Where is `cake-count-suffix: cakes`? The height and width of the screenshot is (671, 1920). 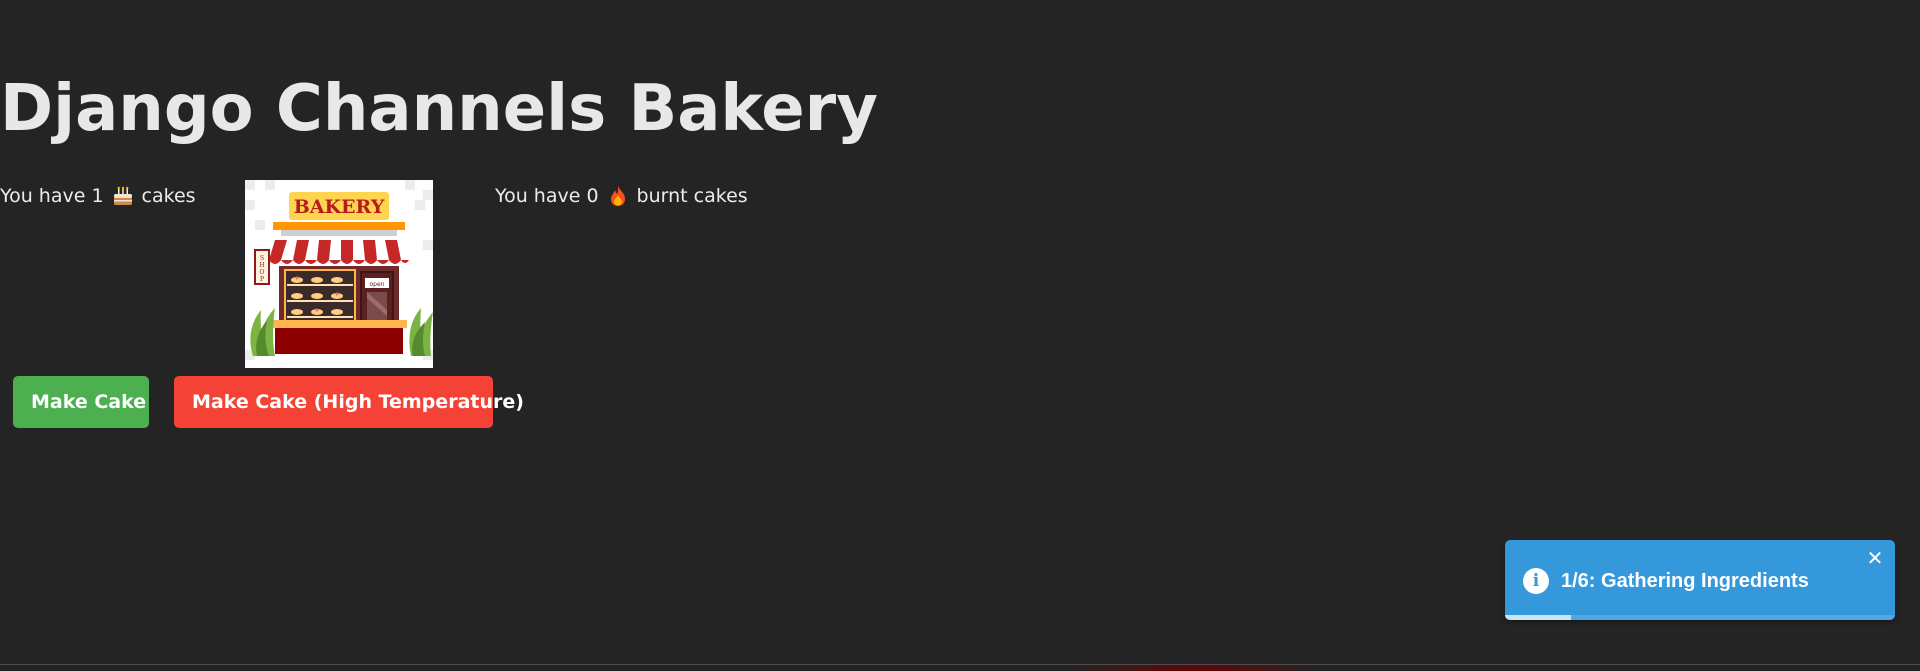
cake-count-suffix: cakes is located at coordinates (168, 196).